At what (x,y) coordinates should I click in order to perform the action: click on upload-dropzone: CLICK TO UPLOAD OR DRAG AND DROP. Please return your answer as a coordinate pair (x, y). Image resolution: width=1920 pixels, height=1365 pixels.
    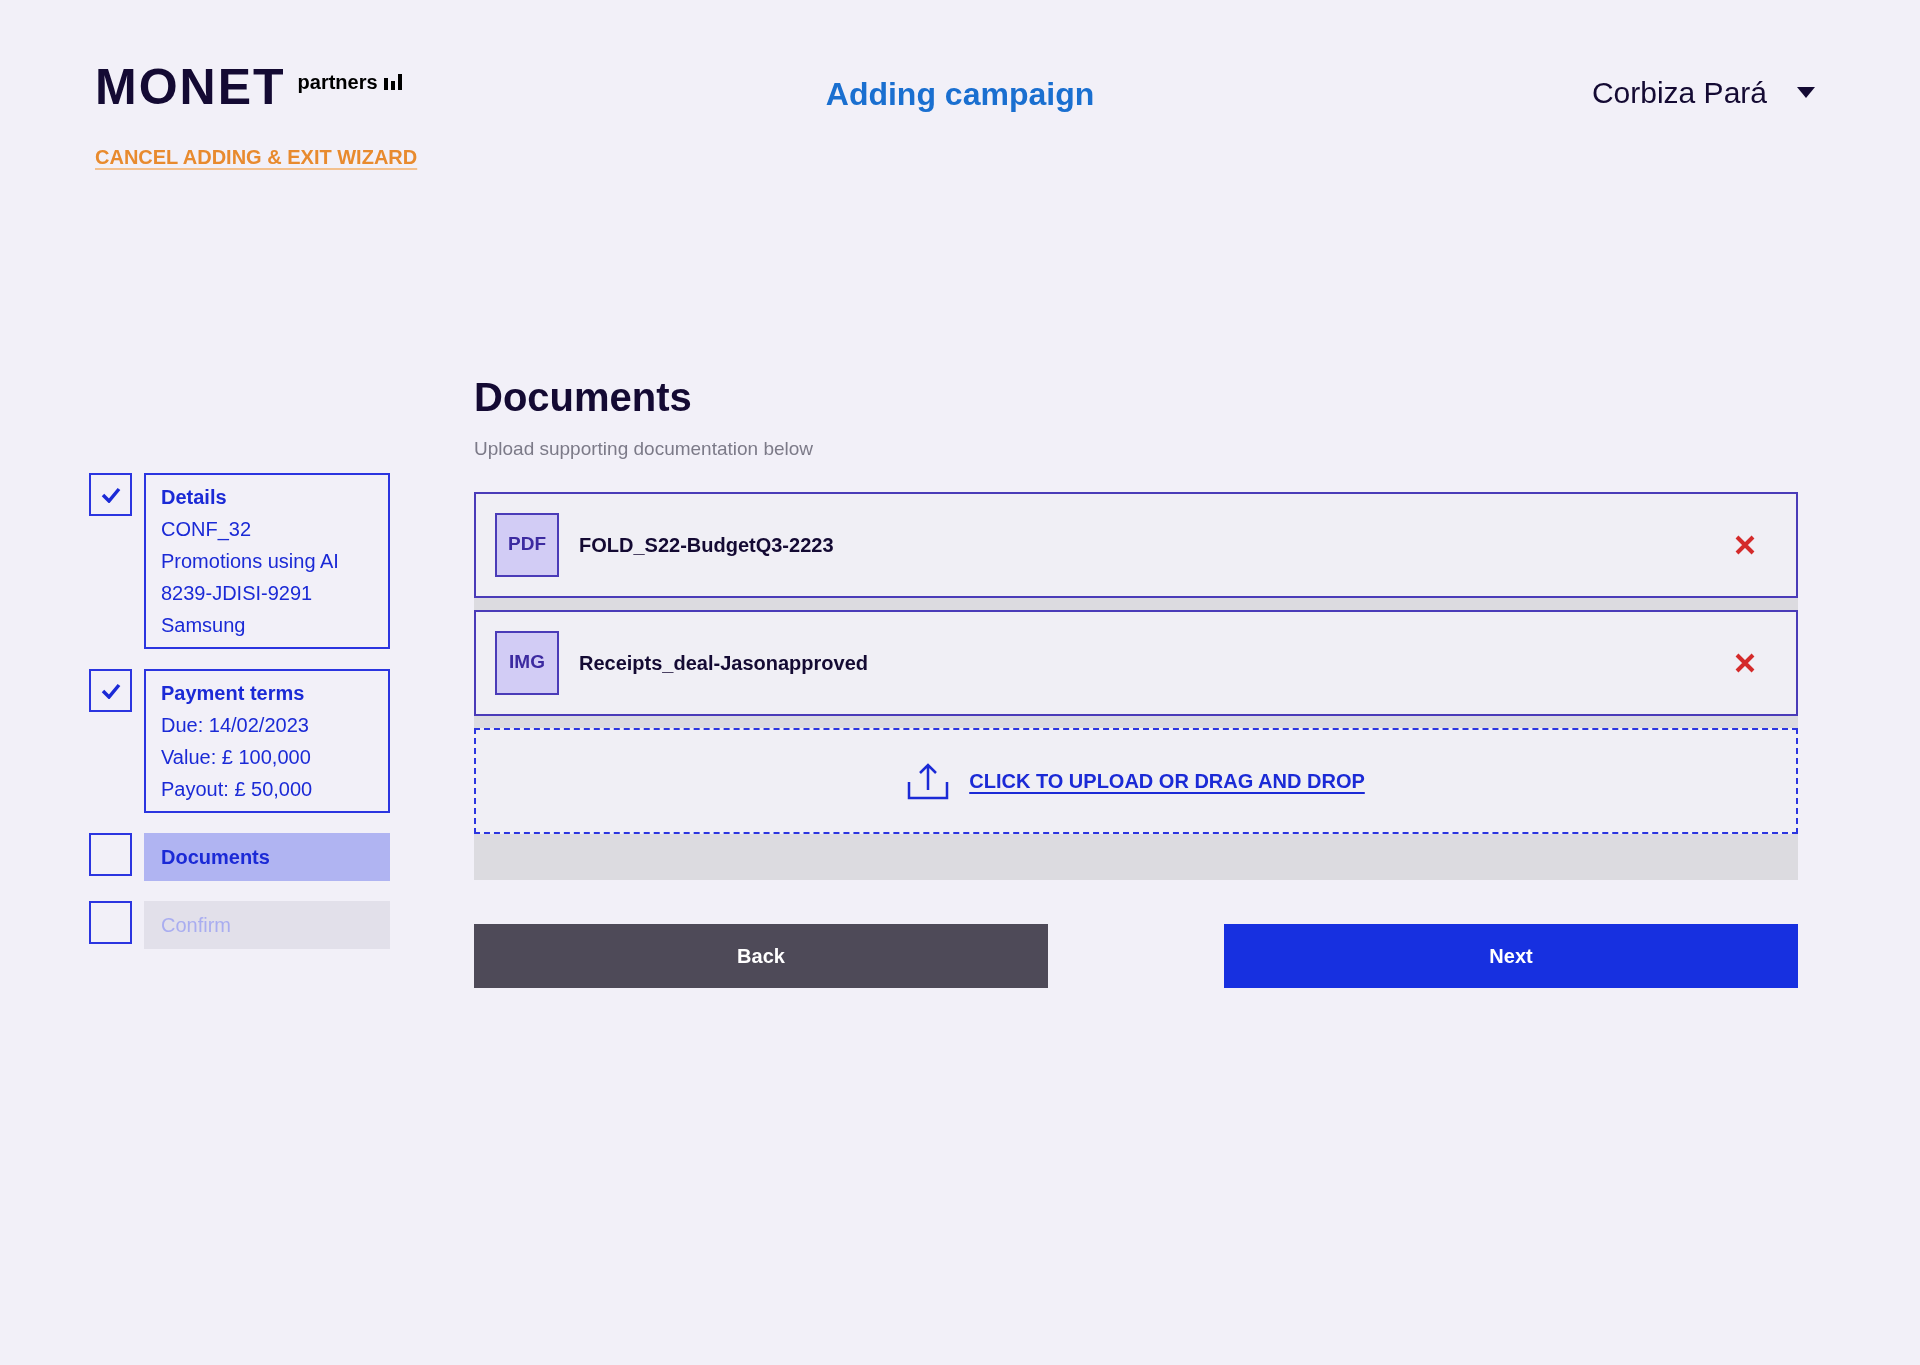
    Looking at the image, I should click on (1136, 780).